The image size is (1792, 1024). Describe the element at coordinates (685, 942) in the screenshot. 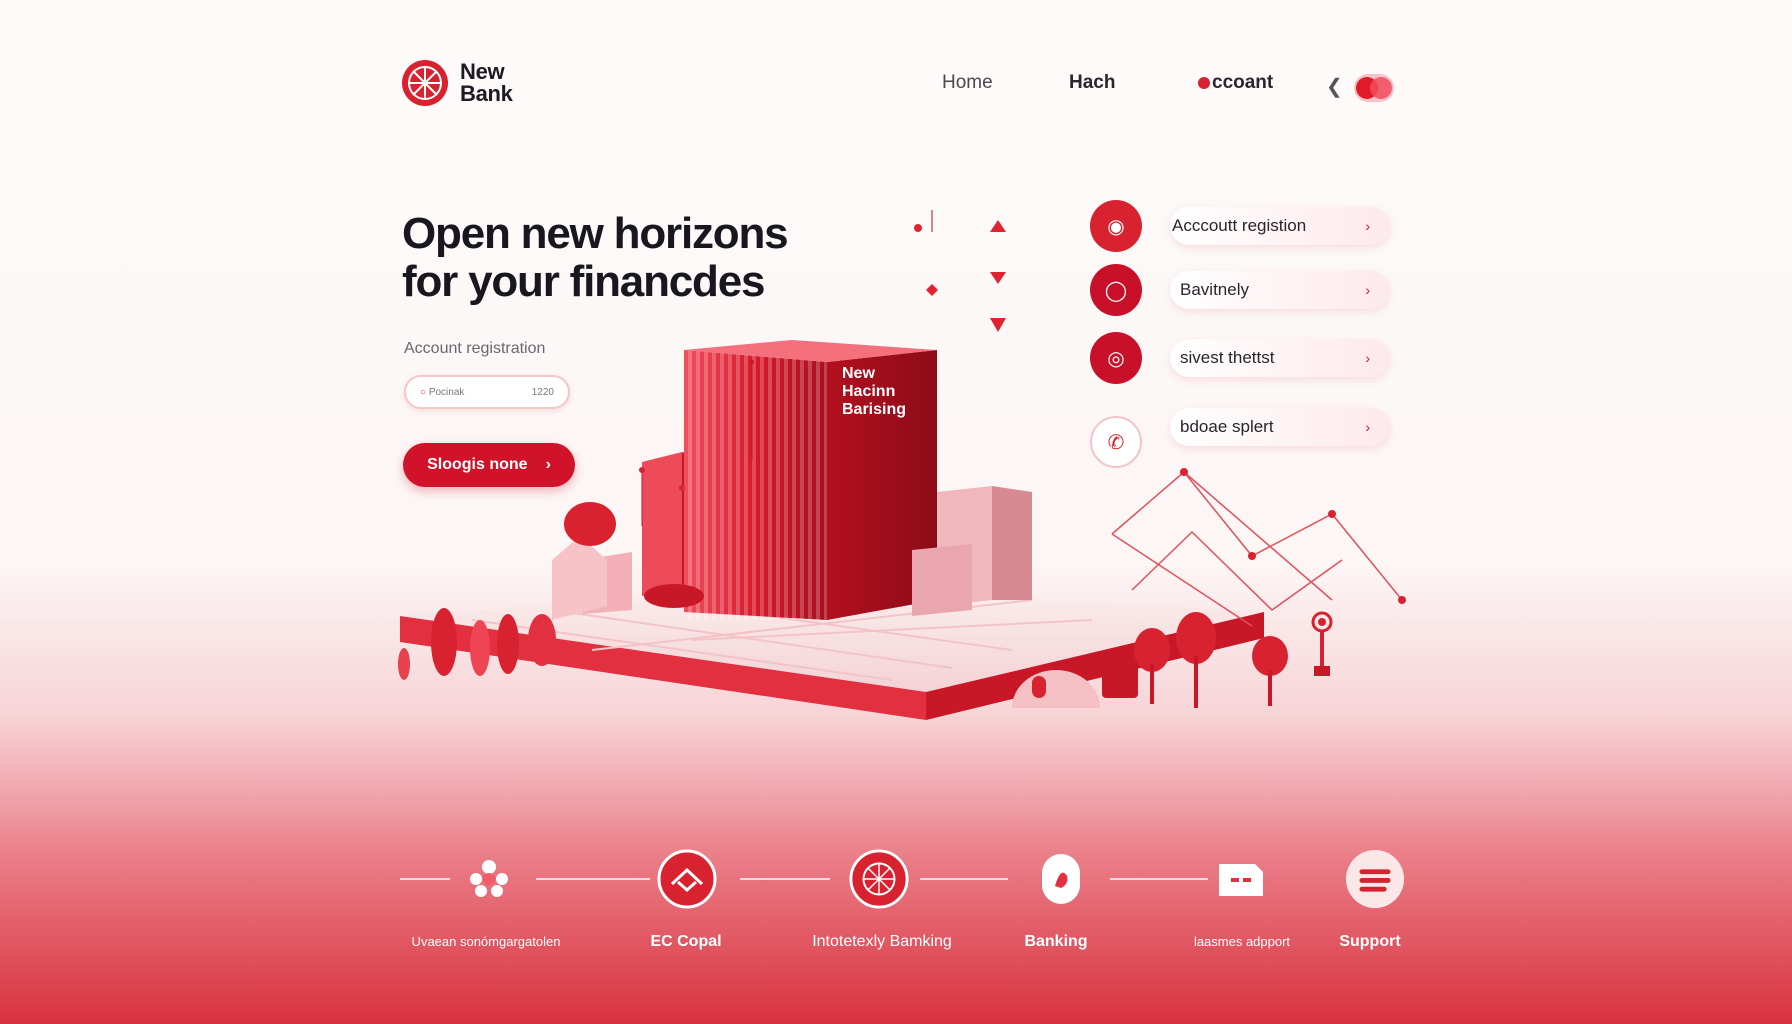

I see `bottom-label-2: EC Copal` at that location.